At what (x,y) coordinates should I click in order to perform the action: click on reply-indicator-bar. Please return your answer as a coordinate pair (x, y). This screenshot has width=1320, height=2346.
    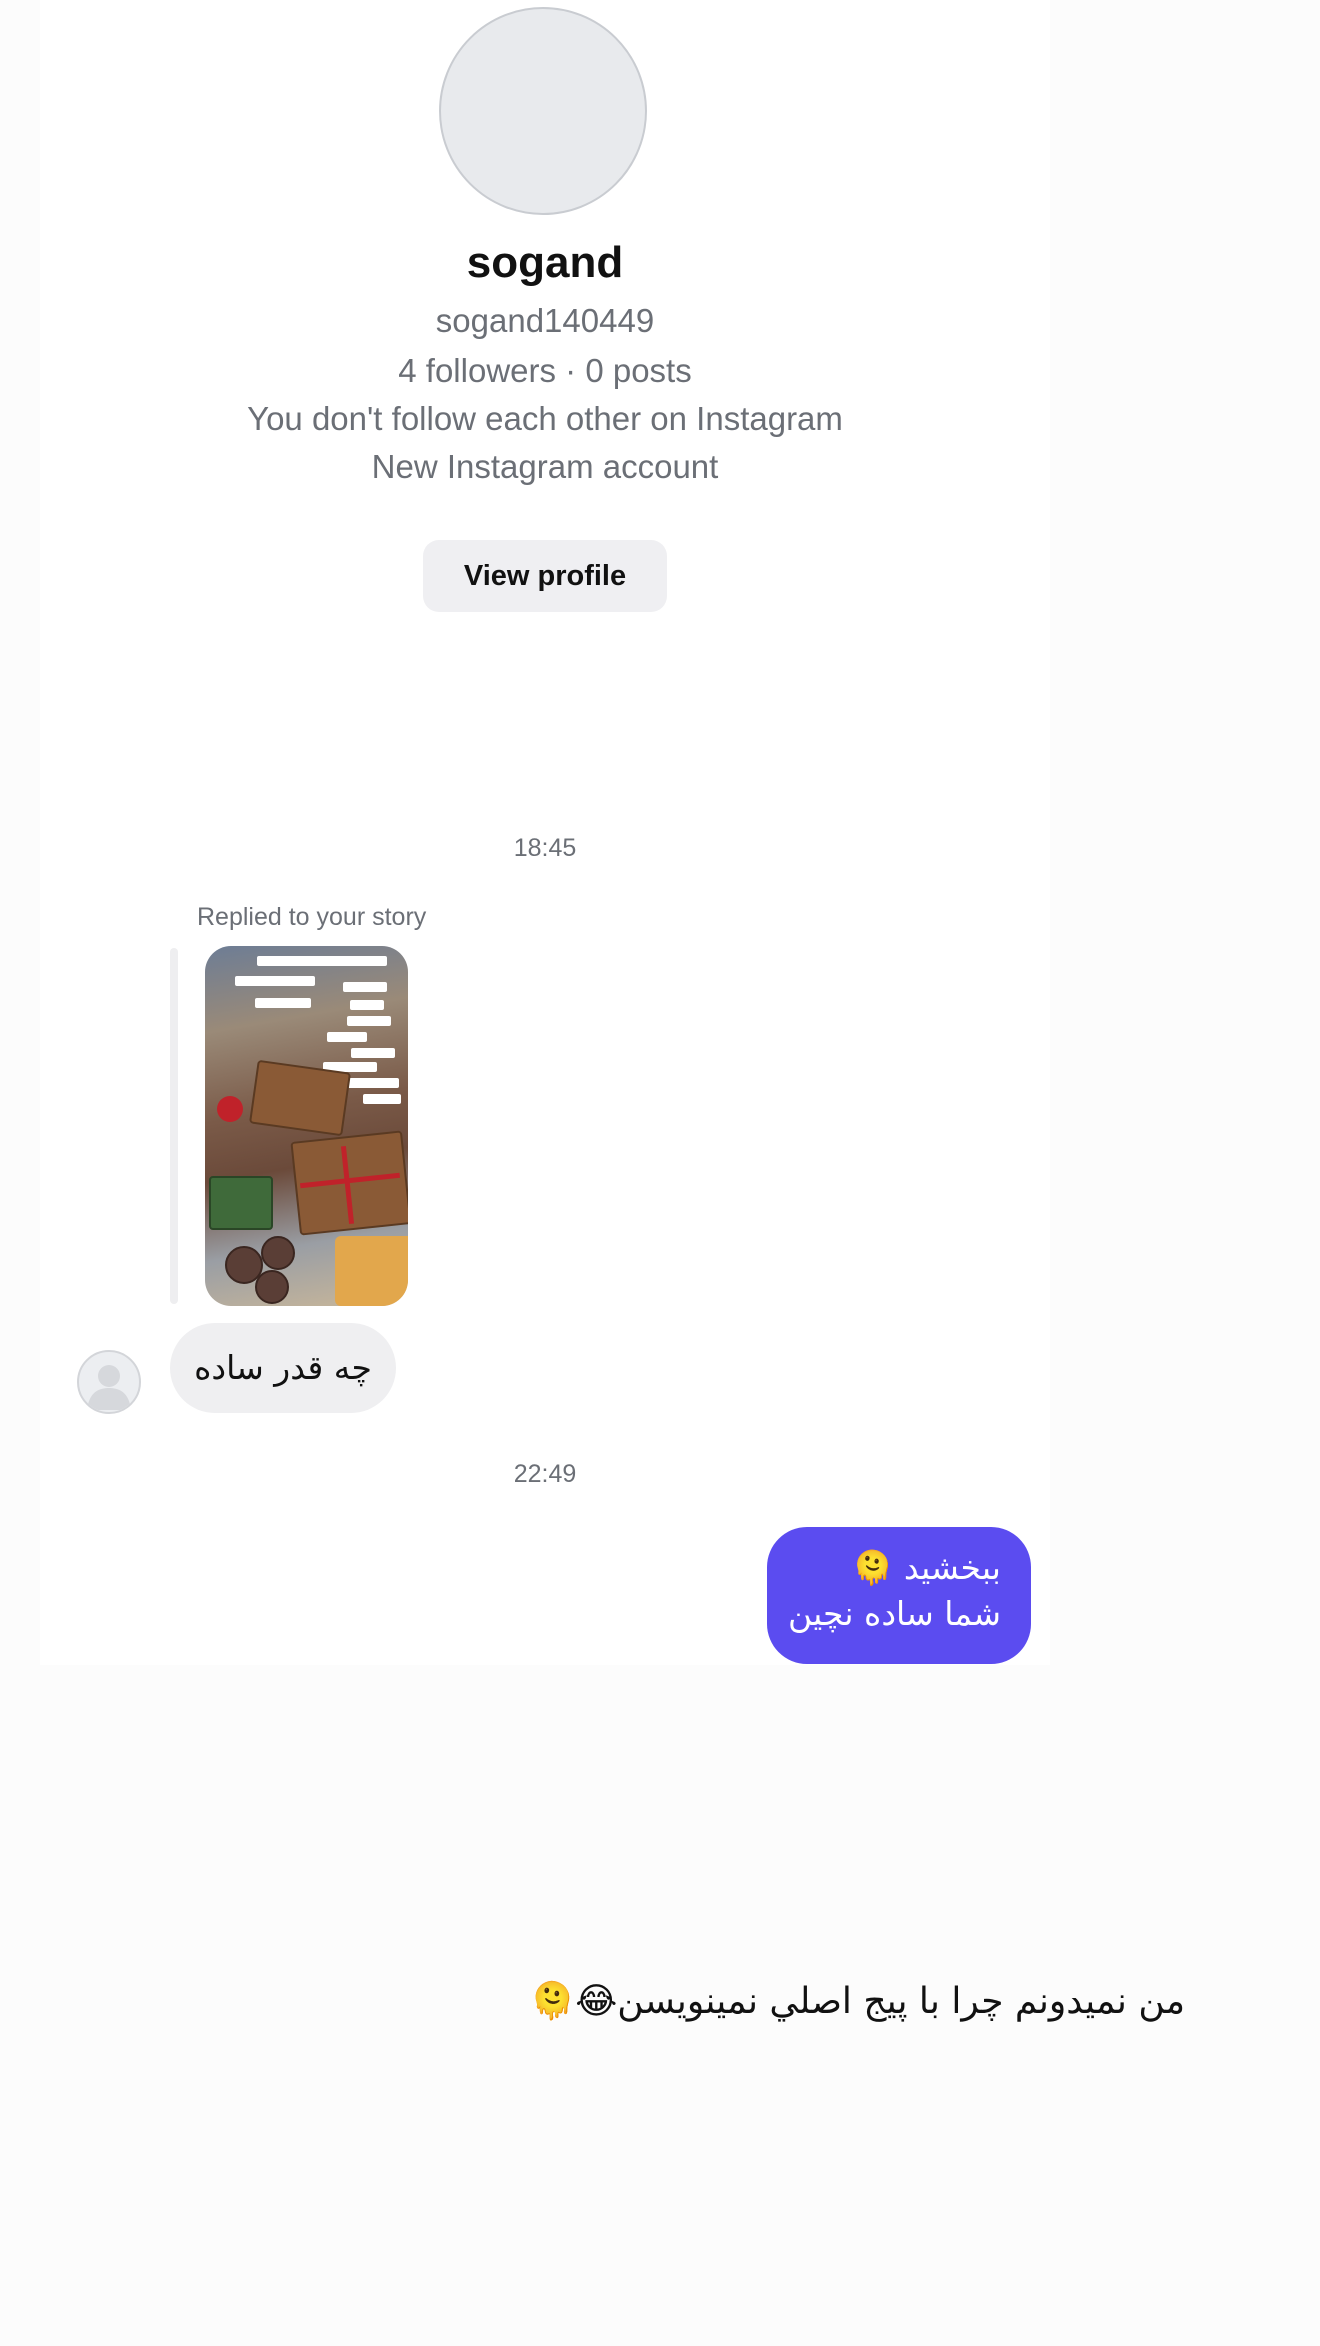
    Looking at the image, I should click on (174, 1126).